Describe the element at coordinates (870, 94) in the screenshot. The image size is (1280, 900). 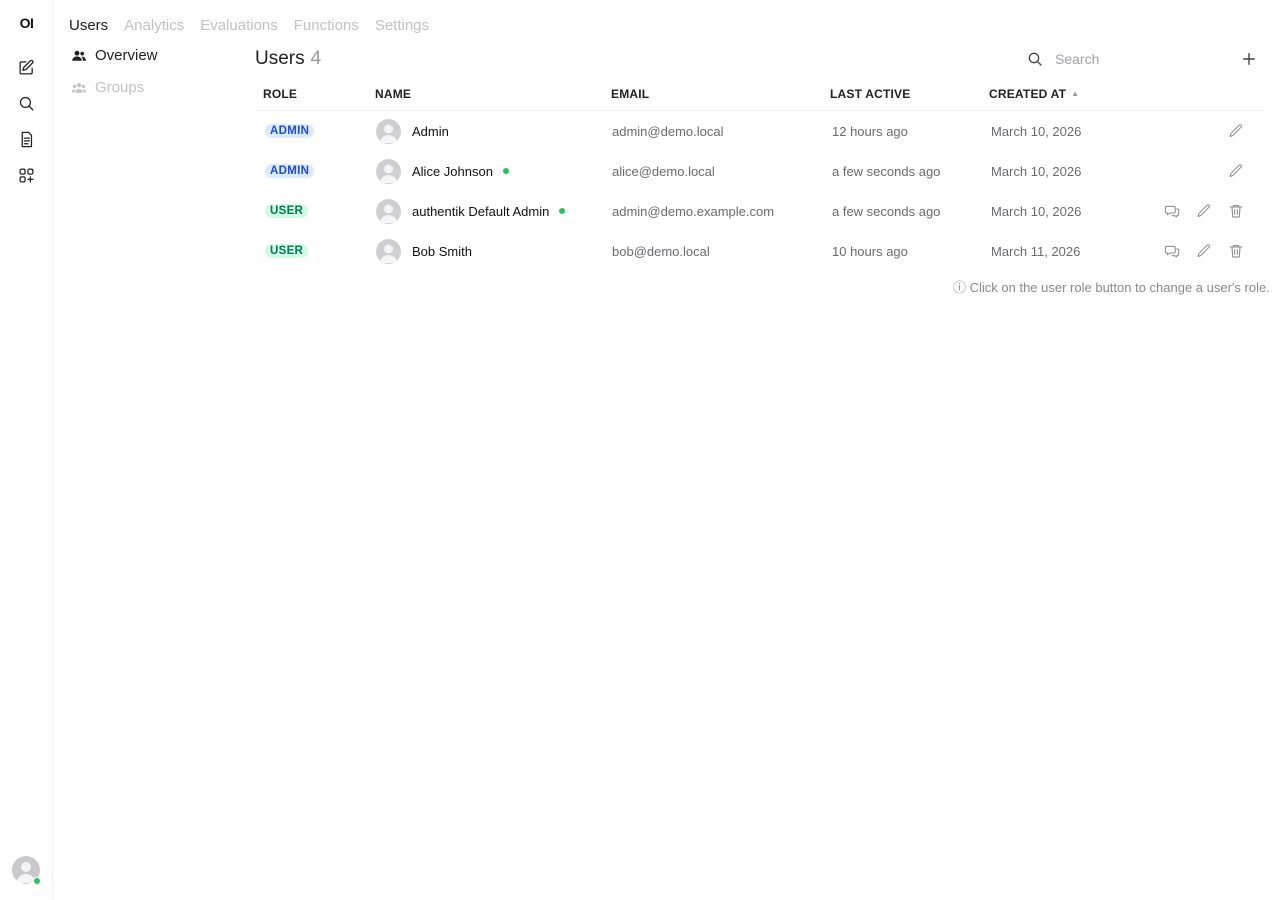
I see `column-last-active: LAST ACTIVE` at that location.